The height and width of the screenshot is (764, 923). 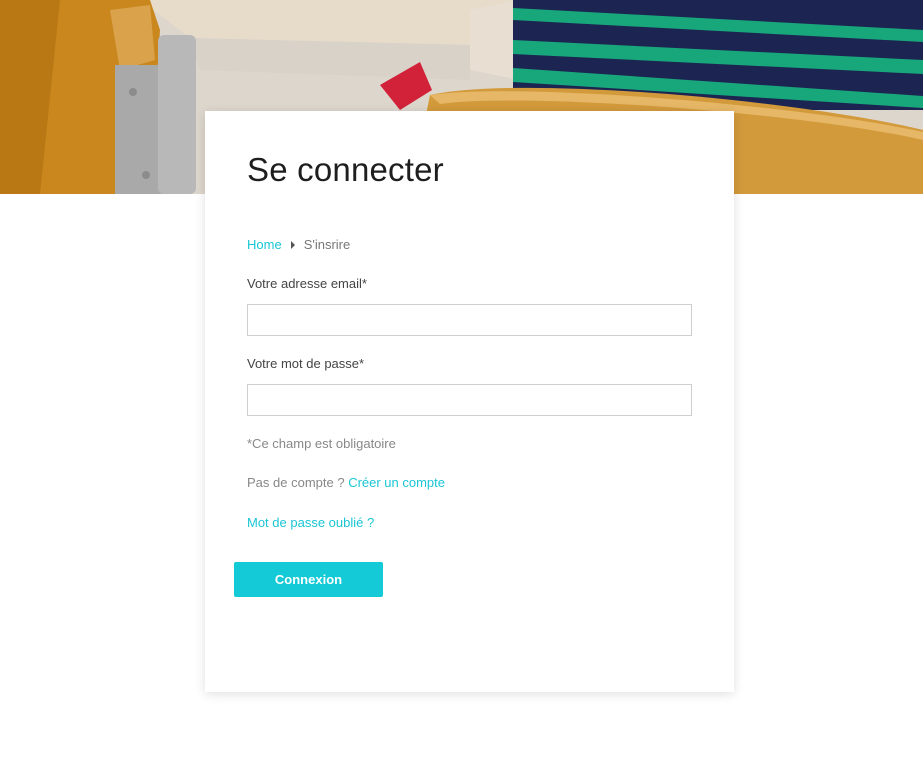 What do you see at coordinates (308, 579) in the screenshot?
I see `login-button: Connexion` at bounding box center [308, 579].